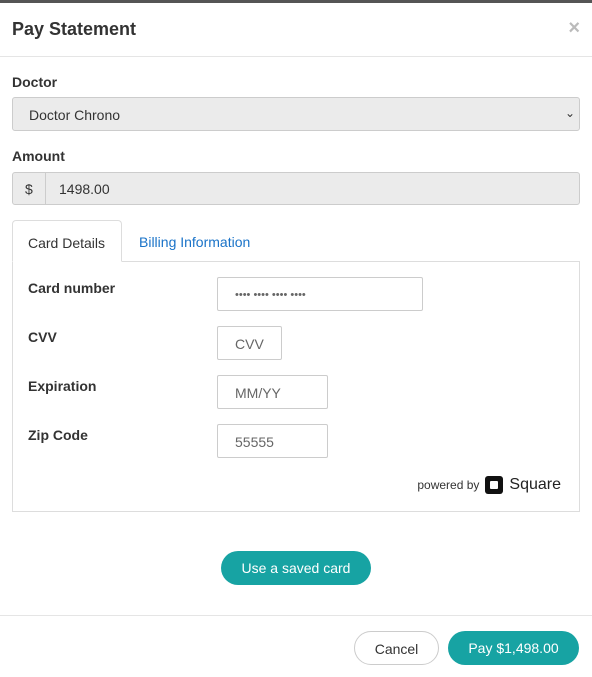 This screenshot has width=592, height=677. What do you see at coordinates (84, 189) in the screenshot?
I see `amount-value: 1498.00` at bounding box center [84, 189].